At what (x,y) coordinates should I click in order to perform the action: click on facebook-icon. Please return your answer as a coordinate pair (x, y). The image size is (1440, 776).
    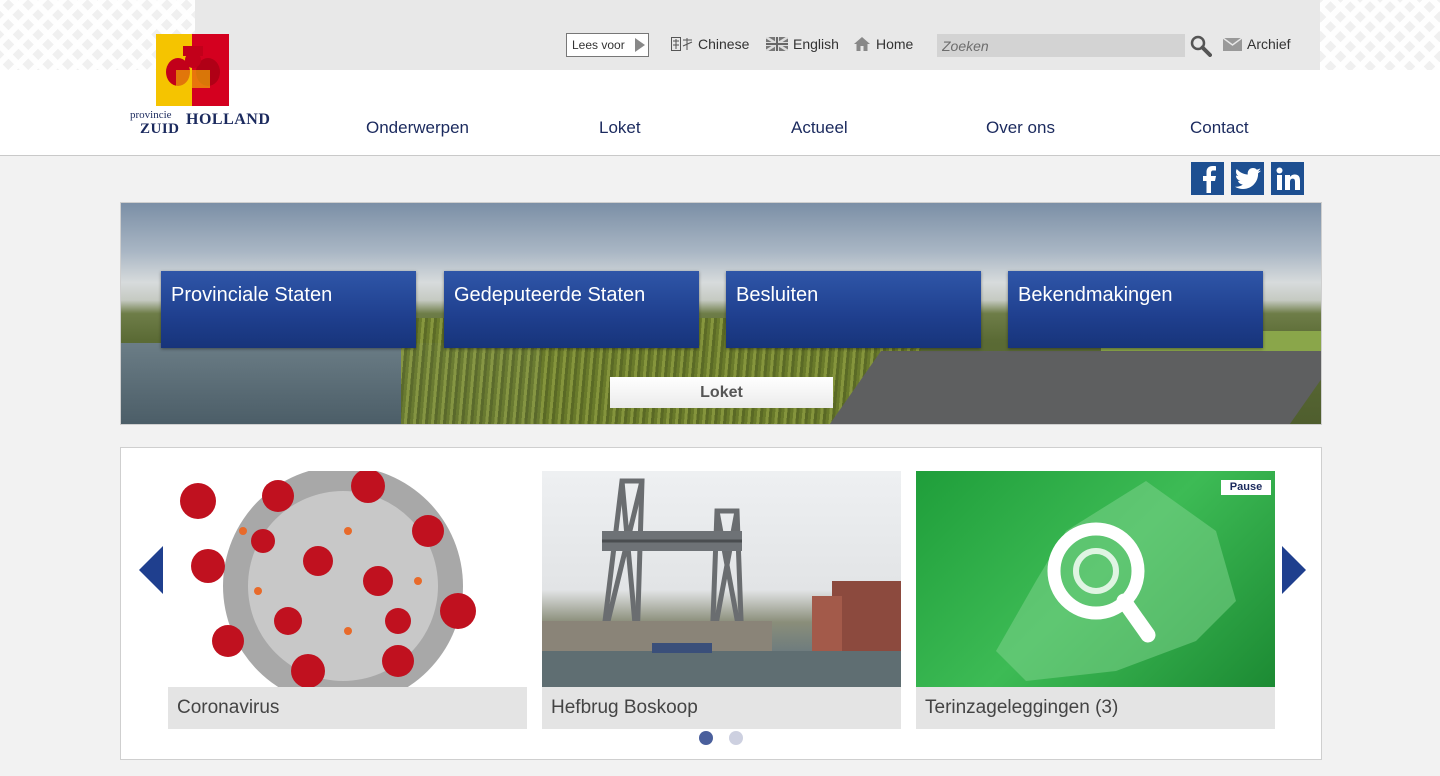
    Looking at the image, I should click on (1209, 179).